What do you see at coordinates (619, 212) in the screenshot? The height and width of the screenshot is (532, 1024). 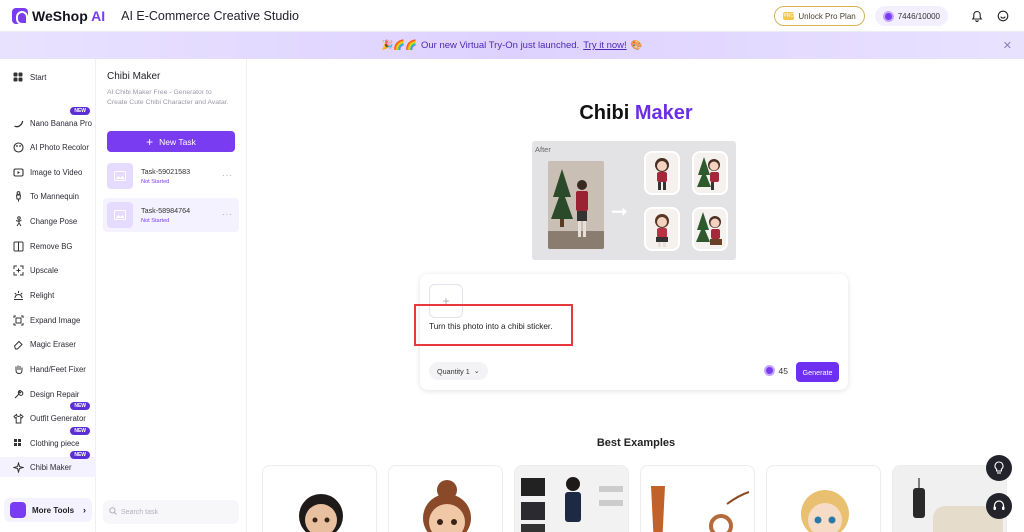 I see `arrow-right-icon: ➞` at bounding box center [619, 212].